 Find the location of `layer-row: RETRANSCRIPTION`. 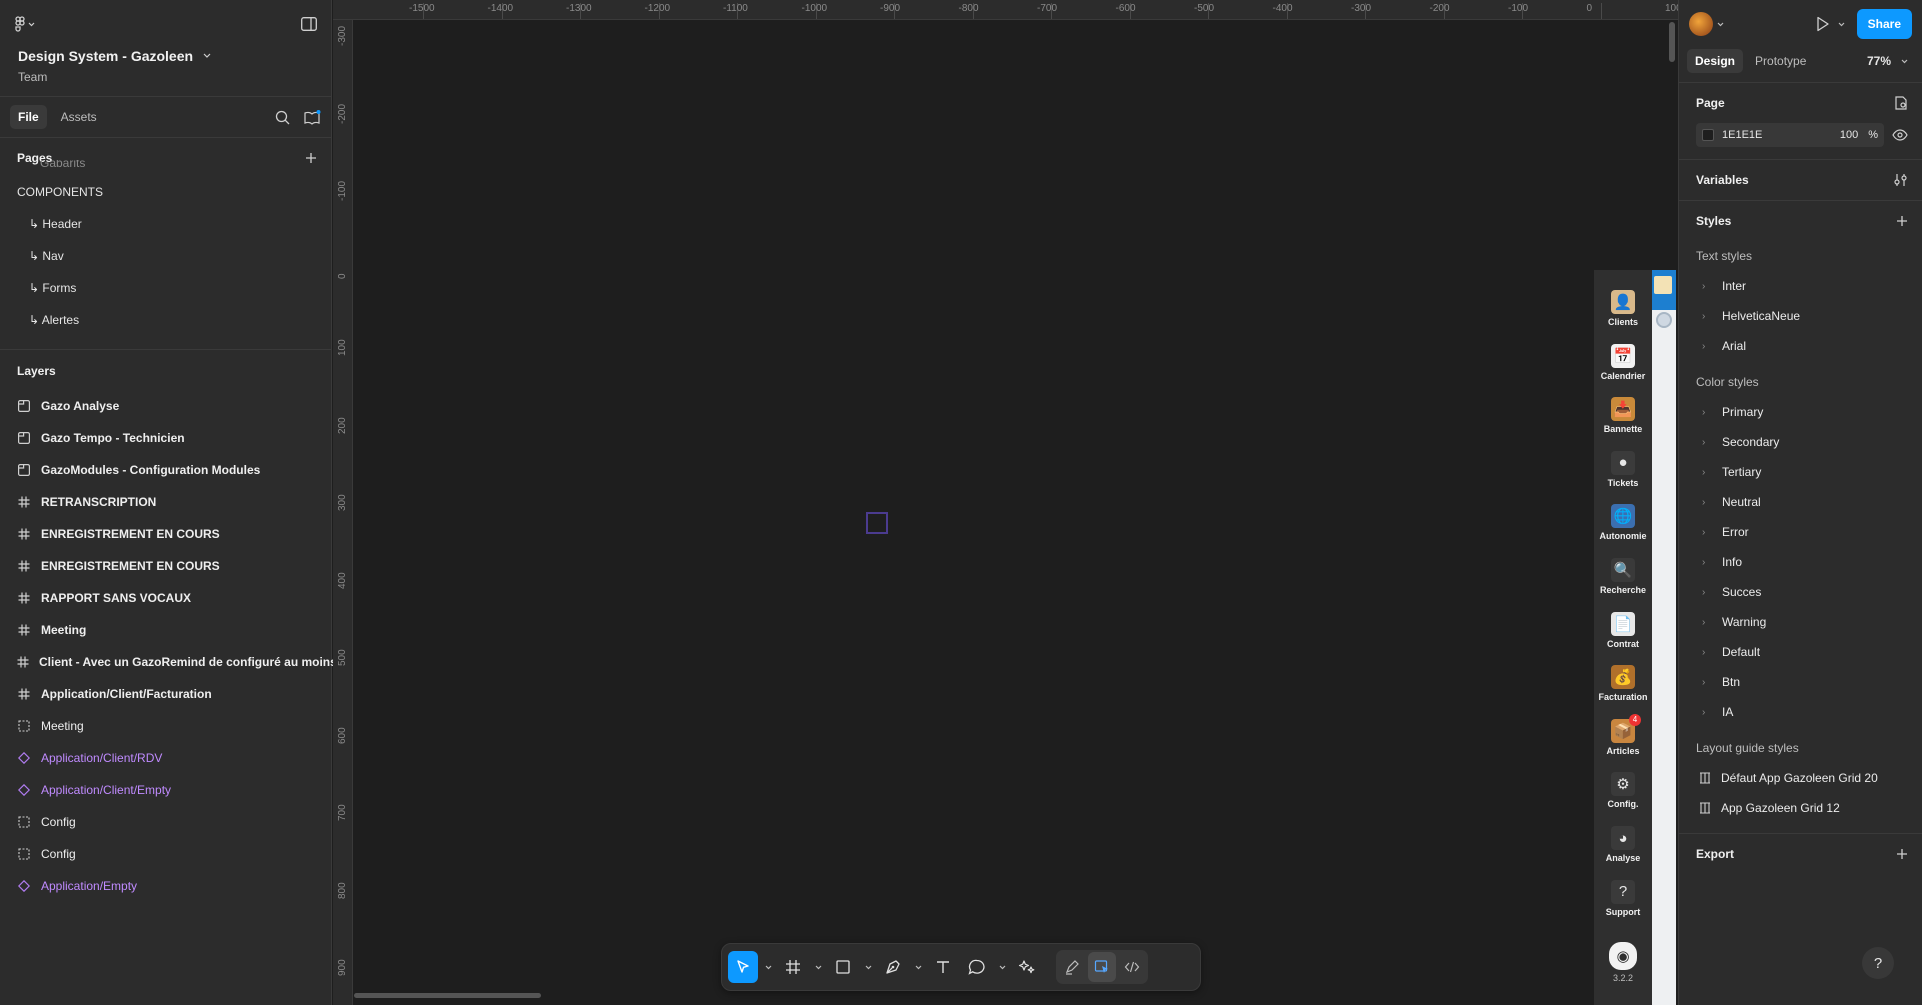

layer-row: RETRANSCRIPTION is located at coordinates (165, 502).